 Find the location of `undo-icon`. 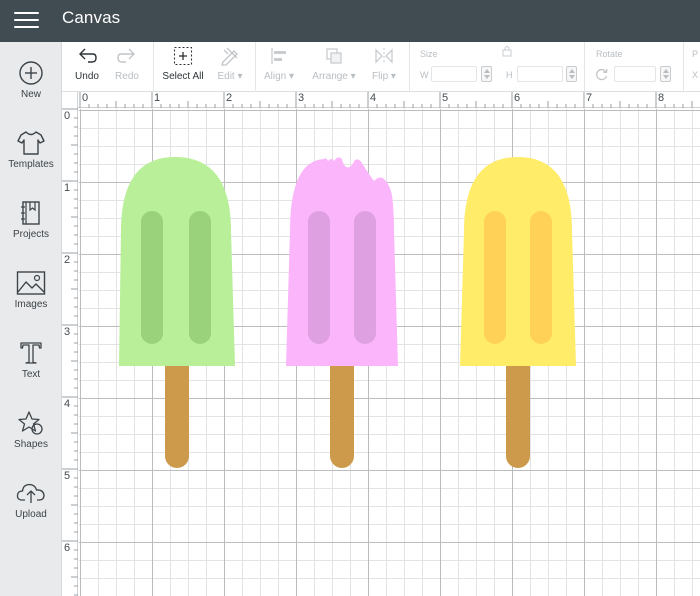

undo-icon is located at coordinates (88, 55).